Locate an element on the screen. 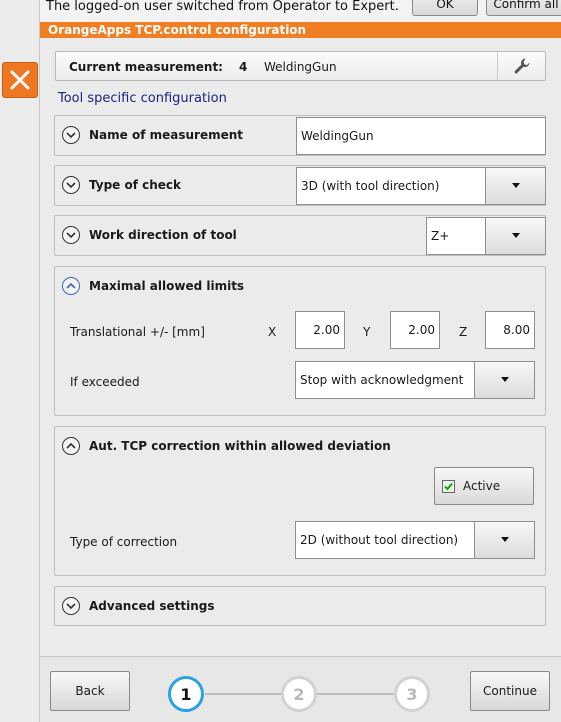 This screenshot has width=561, height=722. close-icon is located at coordinates (20, 80).